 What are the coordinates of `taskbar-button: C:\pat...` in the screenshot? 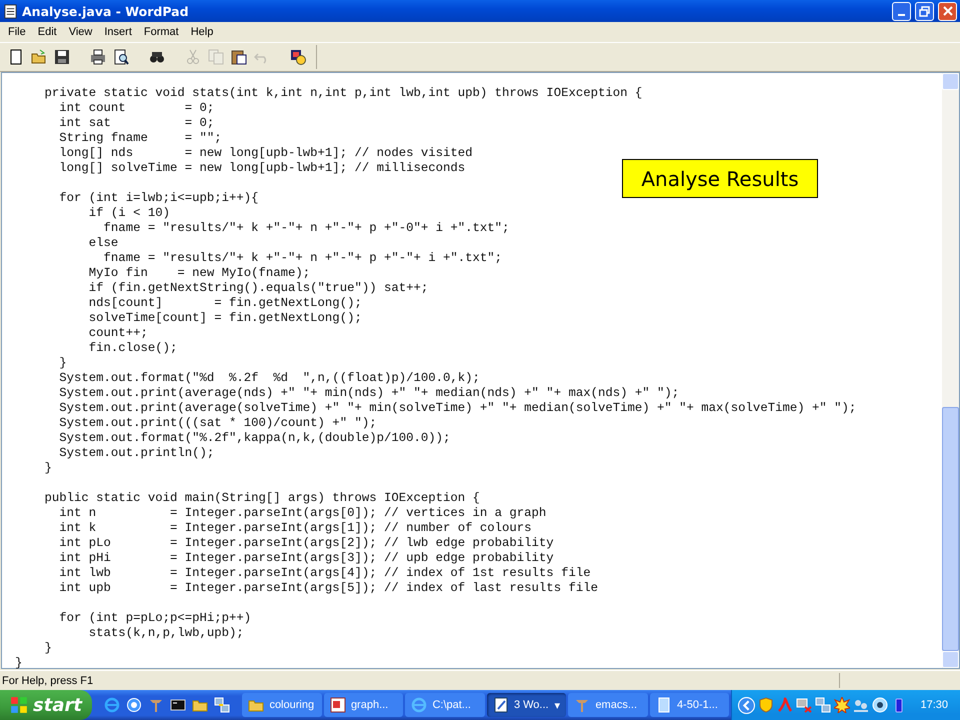 It's located at (445, 705).